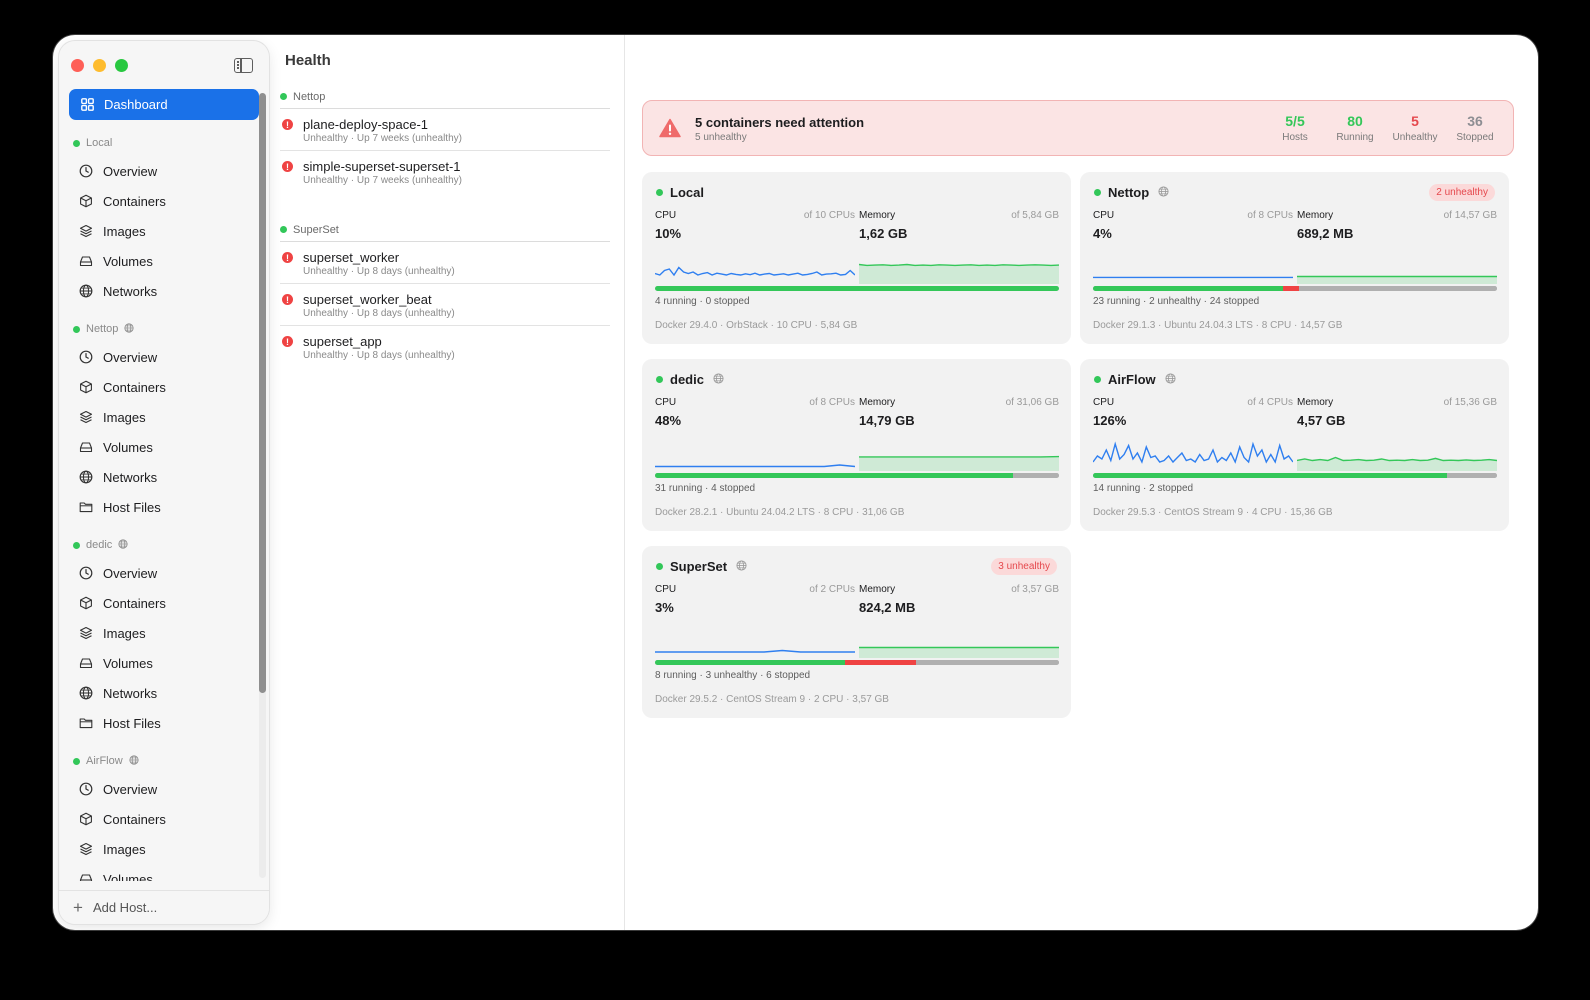 Image resolution: width=1590 pixels, height=1000 pixels. I want to click on memory-value: 824,2 MB, so click(887, 607).